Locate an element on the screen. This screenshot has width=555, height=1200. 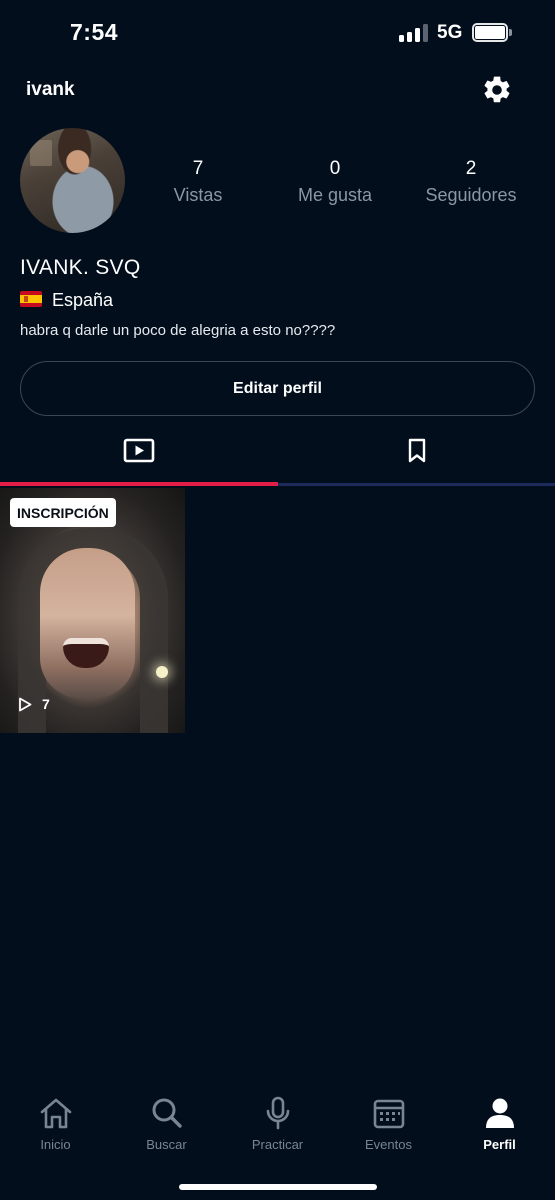
stat-followers-value: 2 is located at coordinates (471, 168).